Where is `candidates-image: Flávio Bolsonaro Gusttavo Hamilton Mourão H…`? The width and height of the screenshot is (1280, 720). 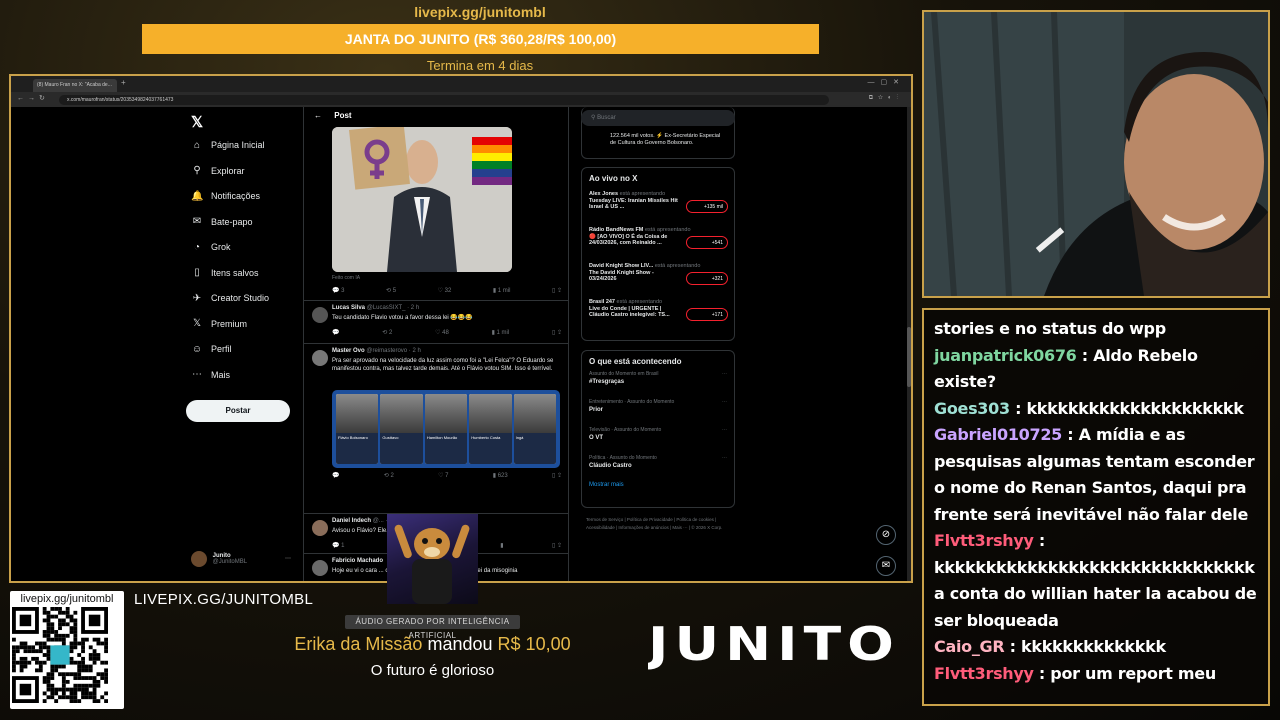
candidates-image: Flávio Bolsonaro Gusttavo Hamilton Mourão H… is located at coordinates (446, 429).